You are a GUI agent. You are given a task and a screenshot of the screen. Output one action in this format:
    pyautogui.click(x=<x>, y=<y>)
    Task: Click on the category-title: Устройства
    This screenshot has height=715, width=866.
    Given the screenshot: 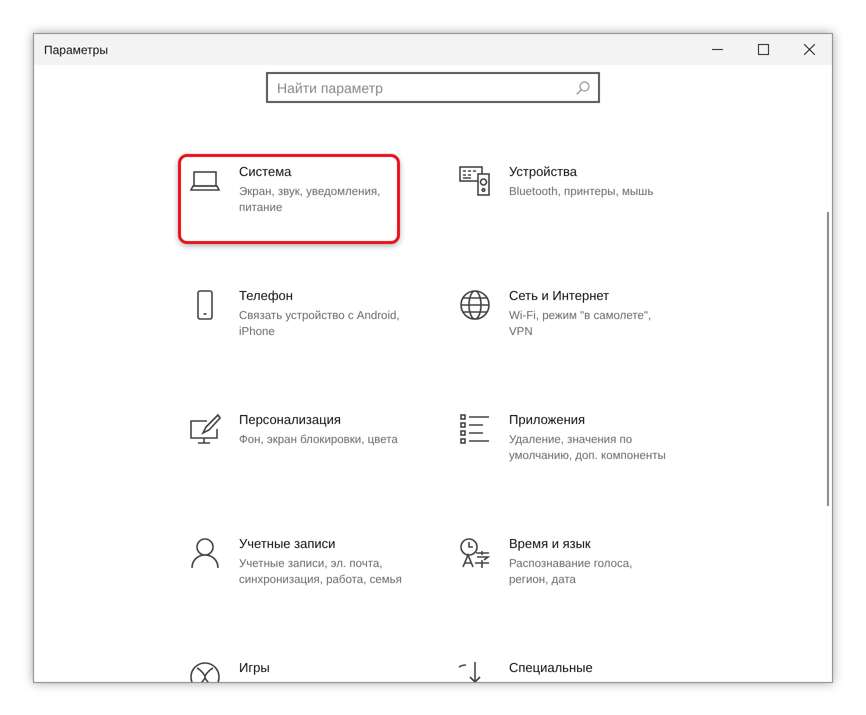 What is the action you would take?
    pyautogui.click(x=543, y=172)
    